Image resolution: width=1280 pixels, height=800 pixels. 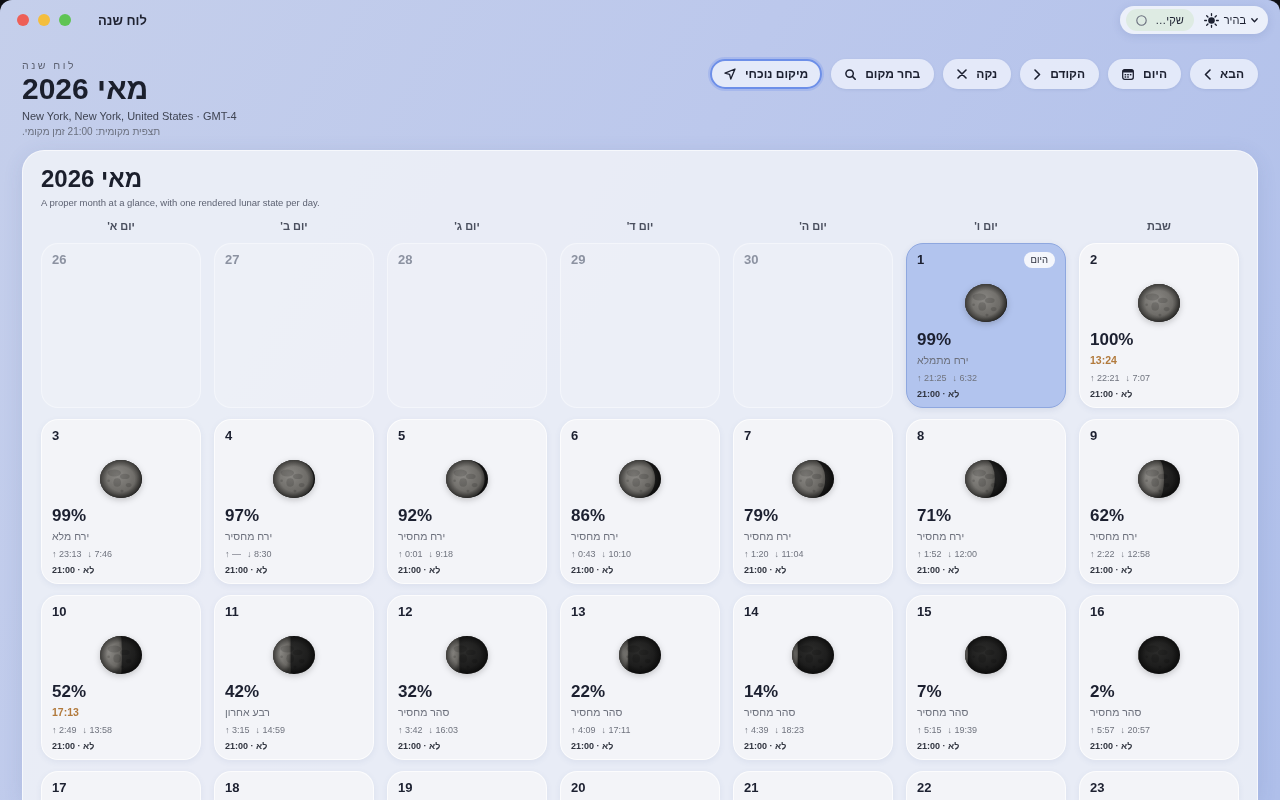 What do you see at coordinates (924, 612) in the screenshot?
I see `day-number: 15` at bounding box center [924, 612].